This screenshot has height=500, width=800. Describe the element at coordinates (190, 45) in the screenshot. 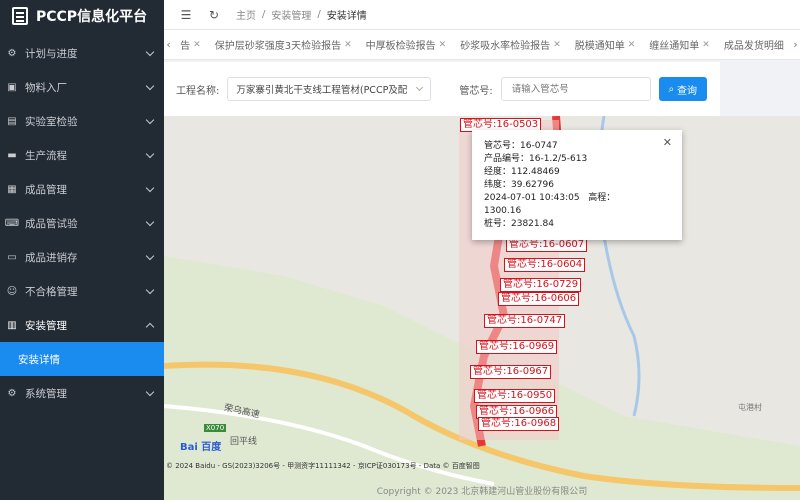

I see `tab-report: 告 ✕` at that location.